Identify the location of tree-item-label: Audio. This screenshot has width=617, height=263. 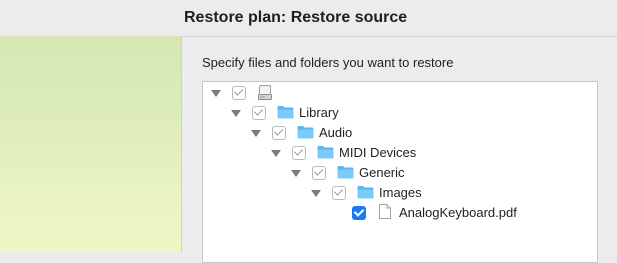
(336, 132).